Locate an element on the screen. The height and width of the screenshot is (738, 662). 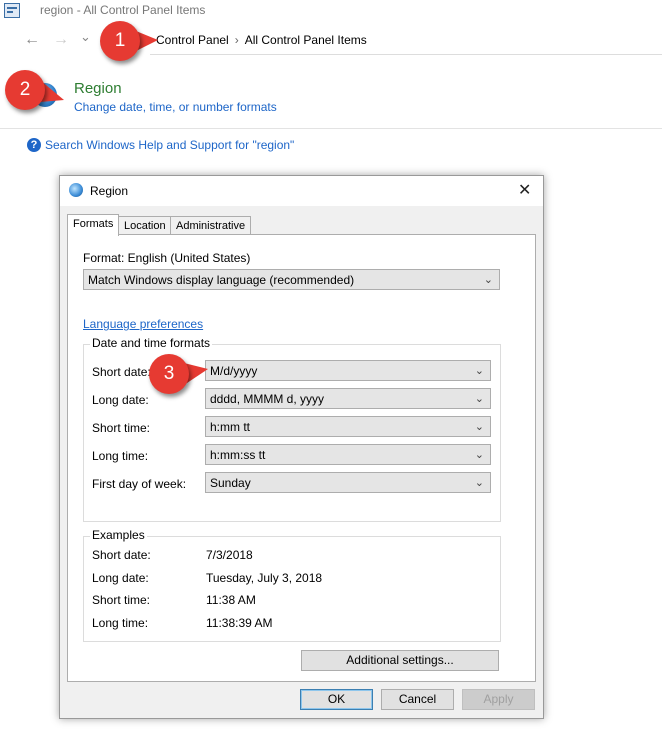
callout-badge-3: 3 is located at coordinates (169, 374).